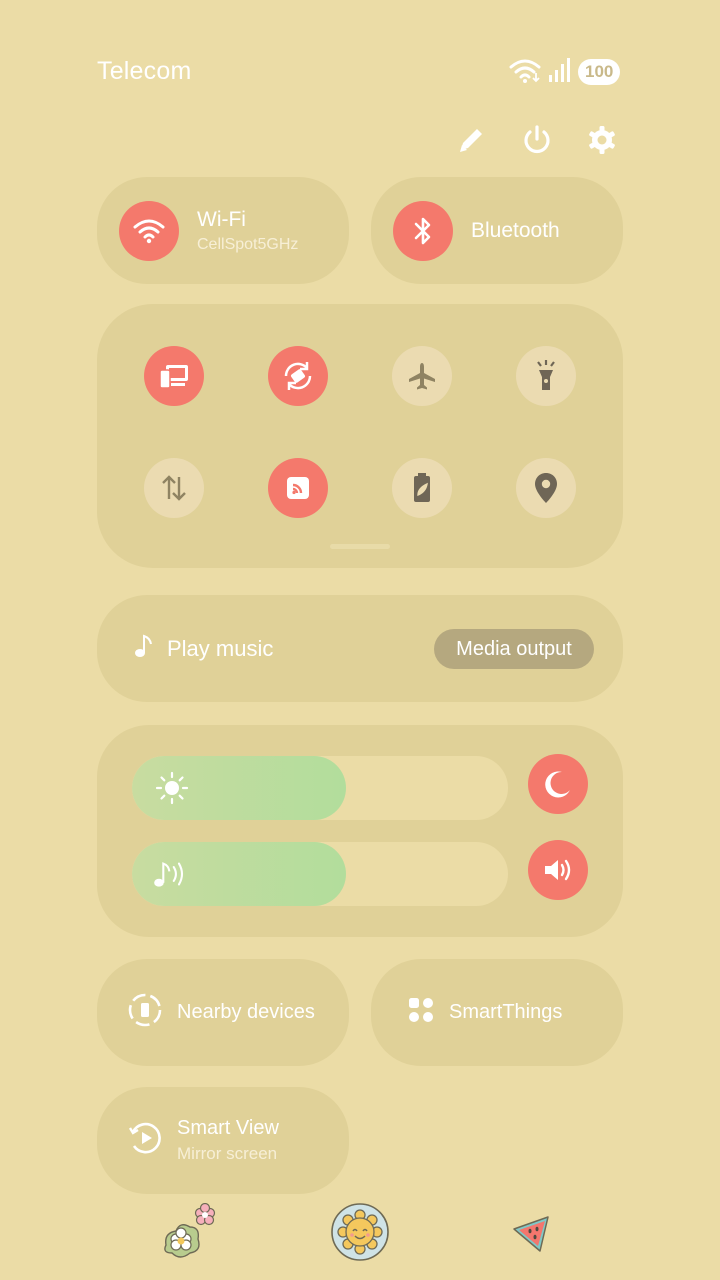  What do you see at coordinates (220, 649) in the screenshot?
I see `play-music-label: Play music` at bounding box center [220, 649].